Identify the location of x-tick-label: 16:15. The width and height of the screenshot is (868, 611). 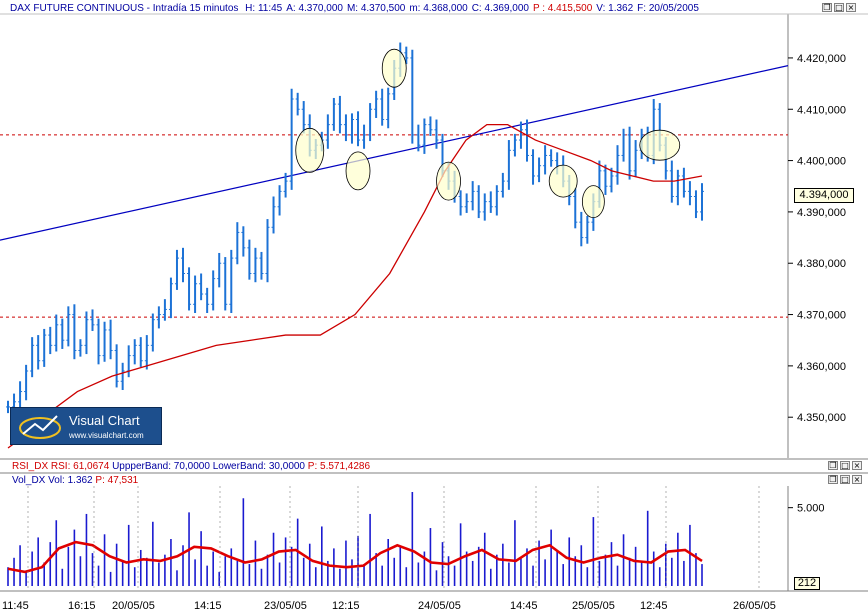
(82, 605).